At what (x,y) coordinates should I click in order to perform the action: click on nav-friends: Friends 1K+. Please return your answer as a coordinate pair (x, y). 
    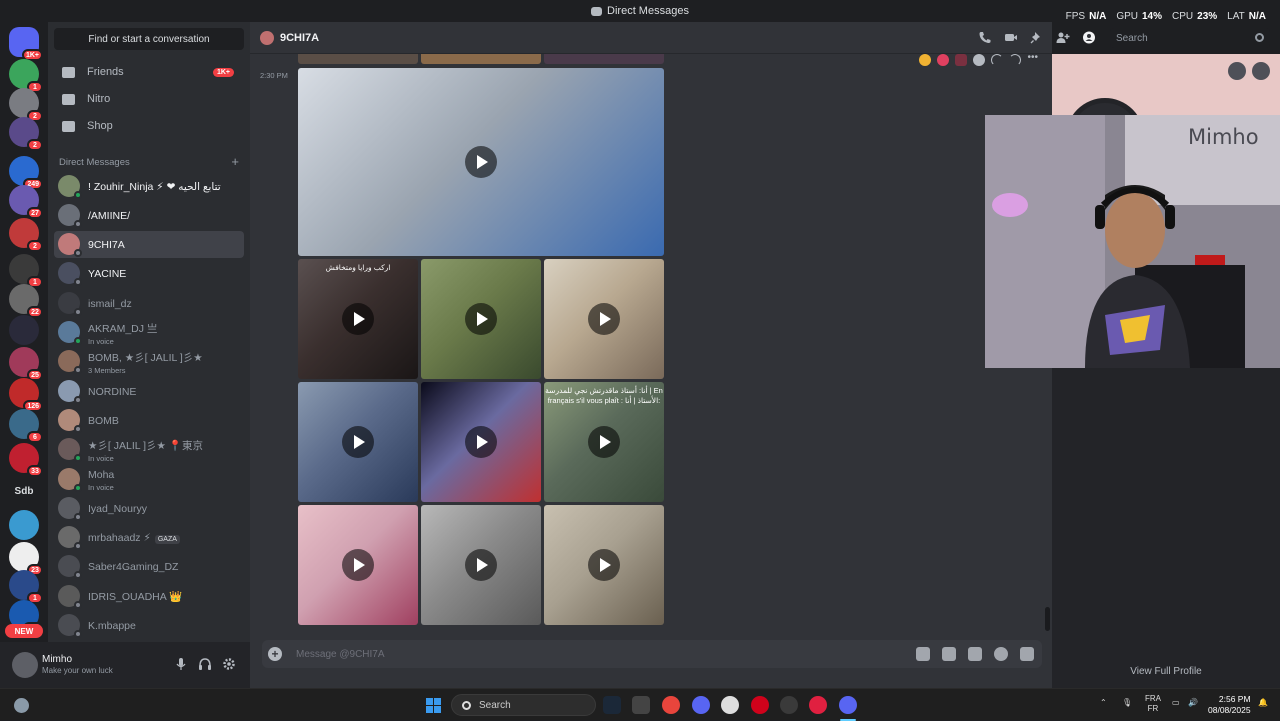
    Looking at the image, I should click on (149, 72).